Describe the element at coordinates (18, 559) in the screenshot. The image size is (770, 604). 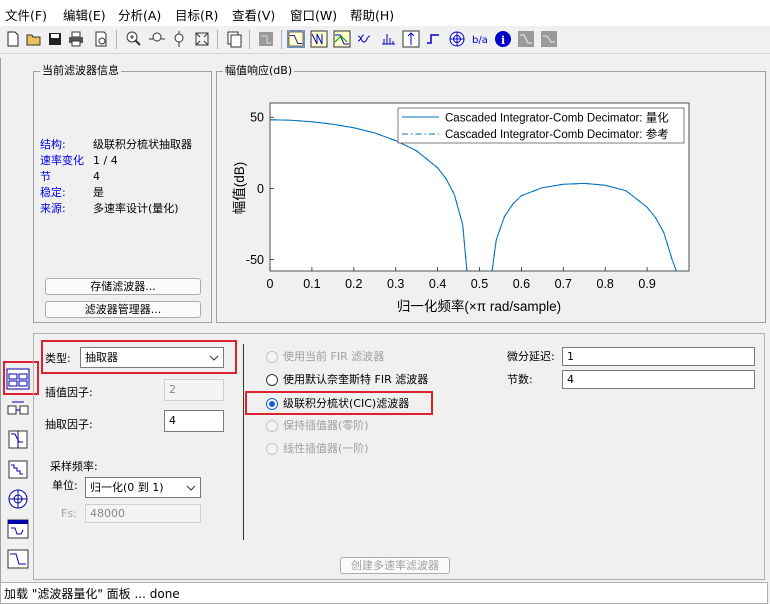
I see `design-filter-icon` at that location.